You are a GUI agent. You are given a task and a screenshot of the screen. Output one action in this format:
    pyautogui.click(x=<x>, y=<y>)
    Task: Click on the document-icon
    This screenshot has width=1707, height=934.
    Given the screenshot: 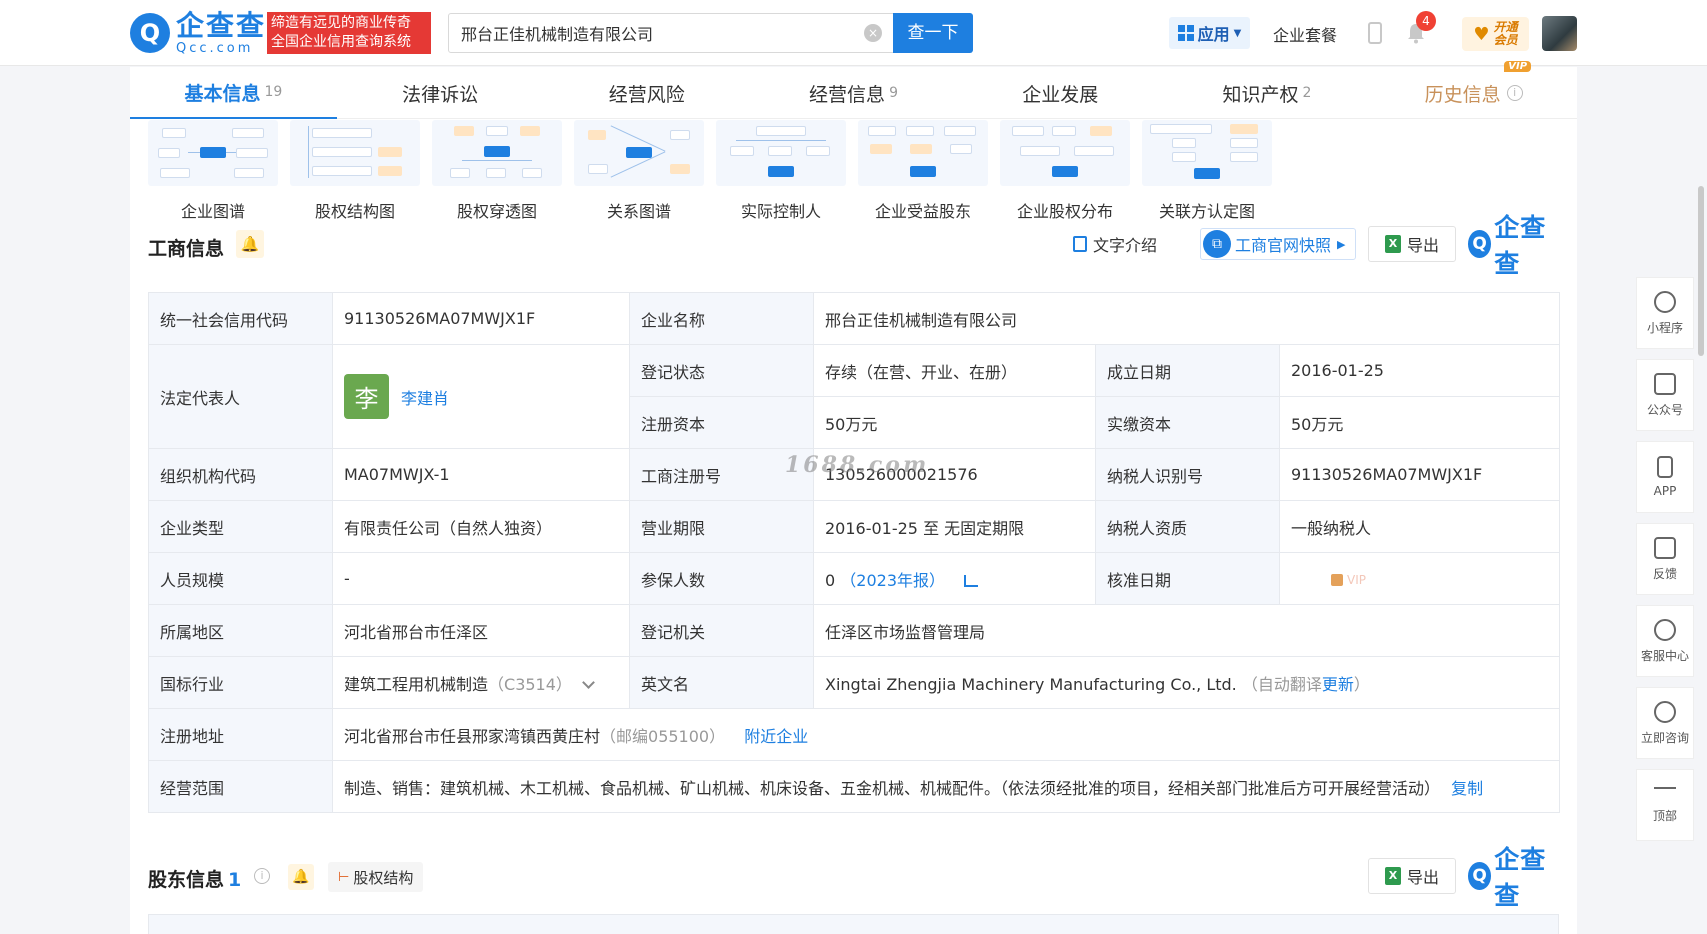 What is the action you would take?
    pyautogui.click(x=1080, y=244)
    